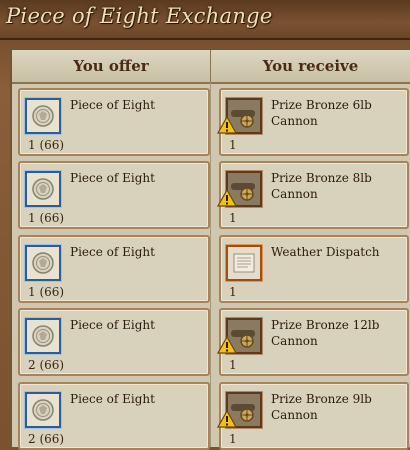 This screenshot has width=410, height=450. What do you see at coordinates (139, 16) in the screenshot?
I see `window-title: Piece of Eight Exchange` at bounding box center [139, 16].